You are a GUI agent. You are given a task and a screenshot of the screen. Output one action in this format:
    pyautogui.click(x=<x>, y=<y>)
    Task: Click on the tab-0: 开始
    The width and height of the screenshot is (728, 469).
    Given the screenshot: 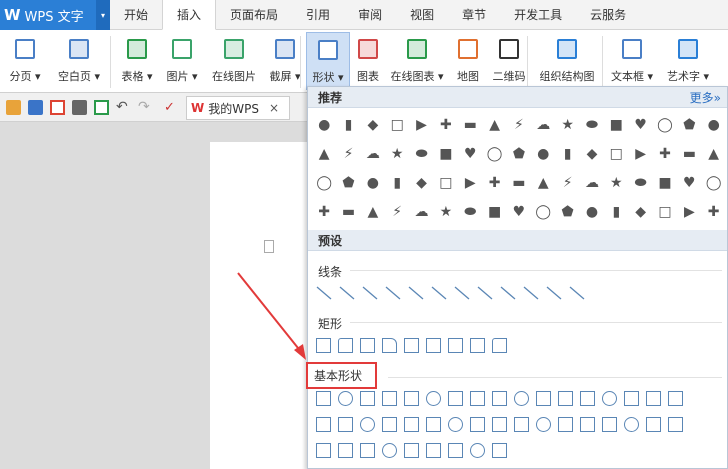 What is the action you would take?
    pyautogui.click(x=136, y=14)
    